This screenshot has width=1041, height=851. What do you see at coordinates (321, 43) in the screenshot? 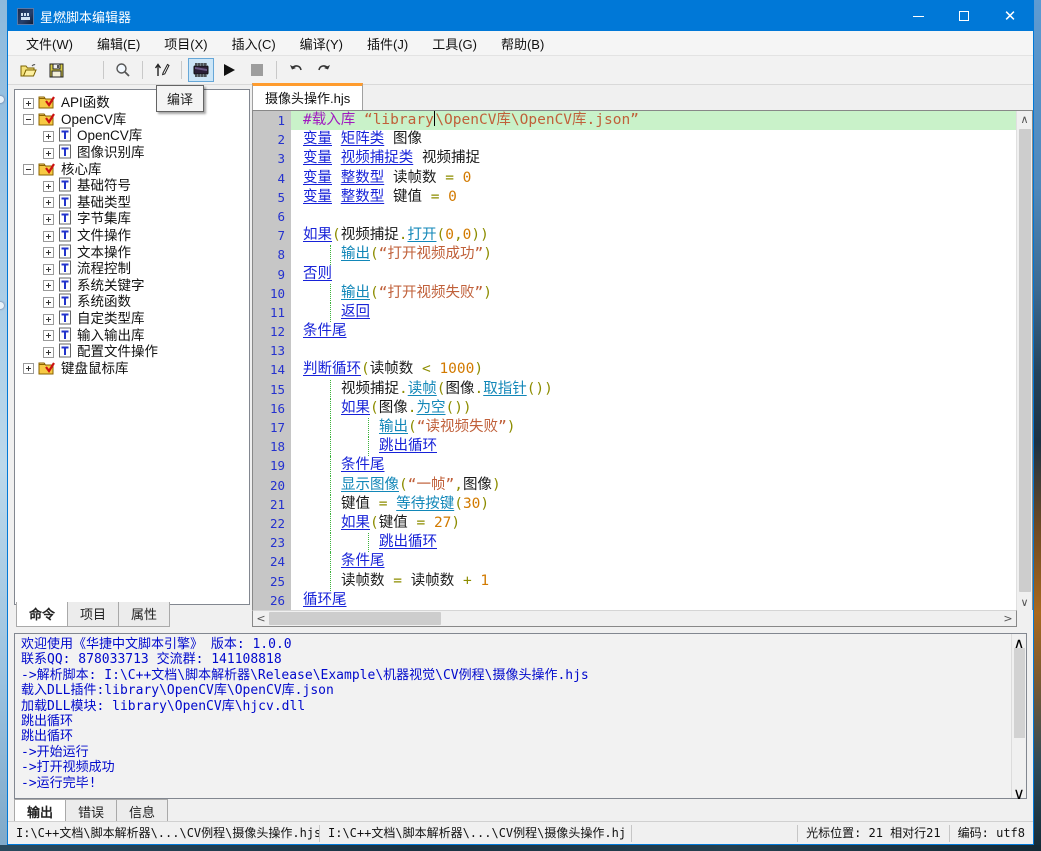
I see `menu-item-compile: 编译(Y)` at bounding box center [321, 43].